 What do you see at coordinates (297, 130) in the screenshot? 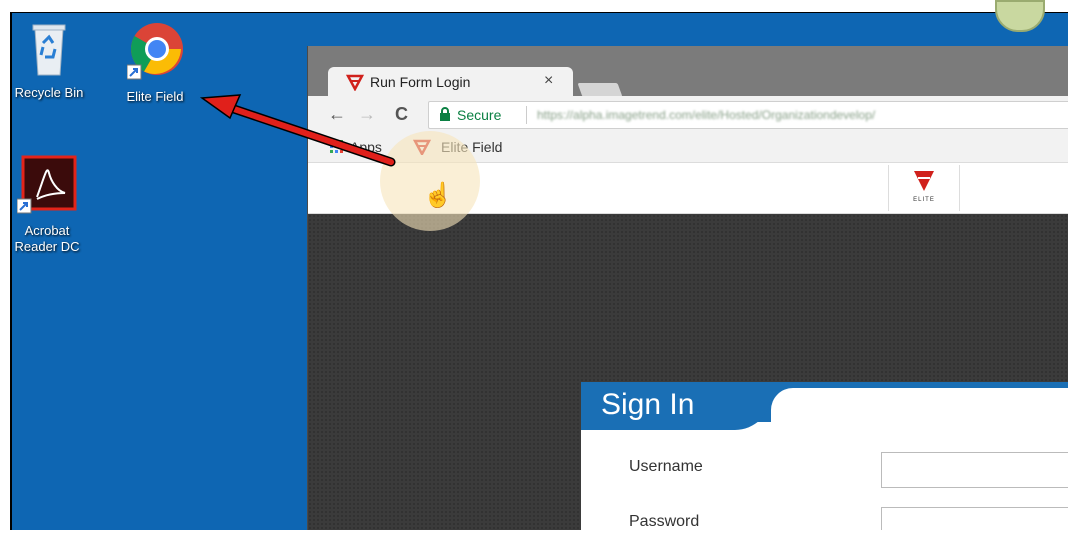
I see `red-arrow-annotation` at bounding box center [297, 130].